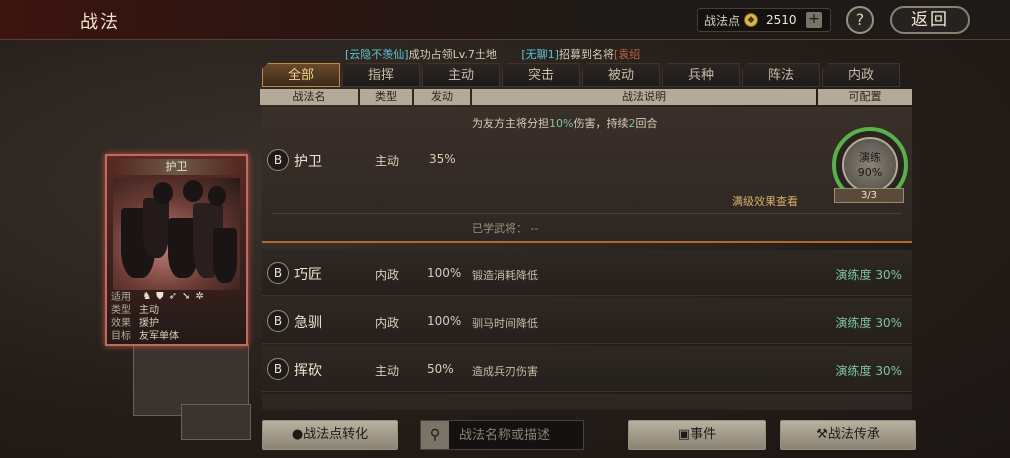 Image resolution: width=1010 pixels, height=458 pixels. Describe the element at coordinates (860, 20) in the screenshot. I see `help-button: ?` at that location.